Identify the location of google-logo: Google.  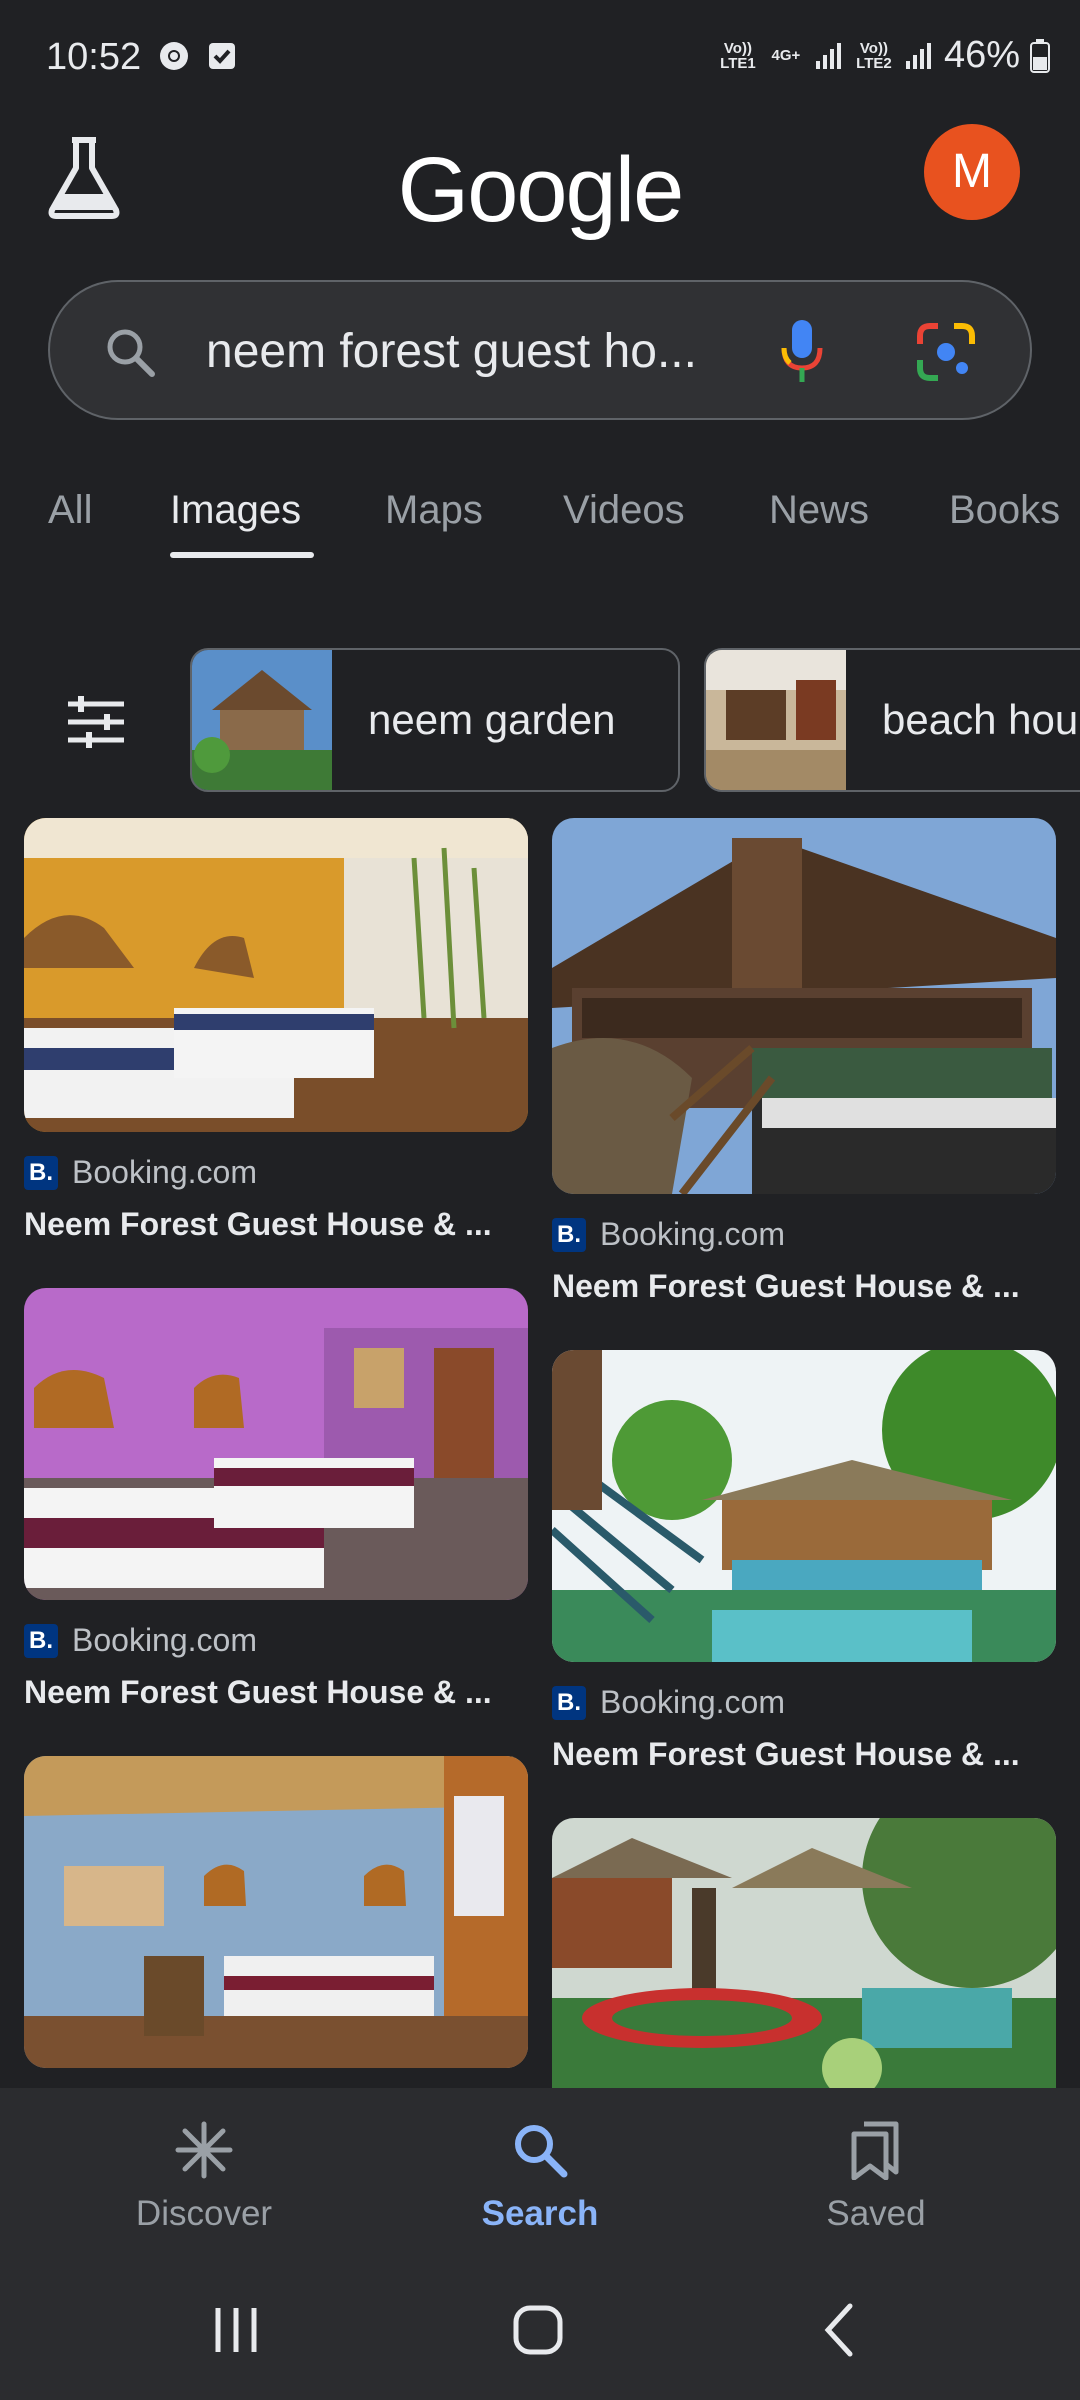
(541, 190).